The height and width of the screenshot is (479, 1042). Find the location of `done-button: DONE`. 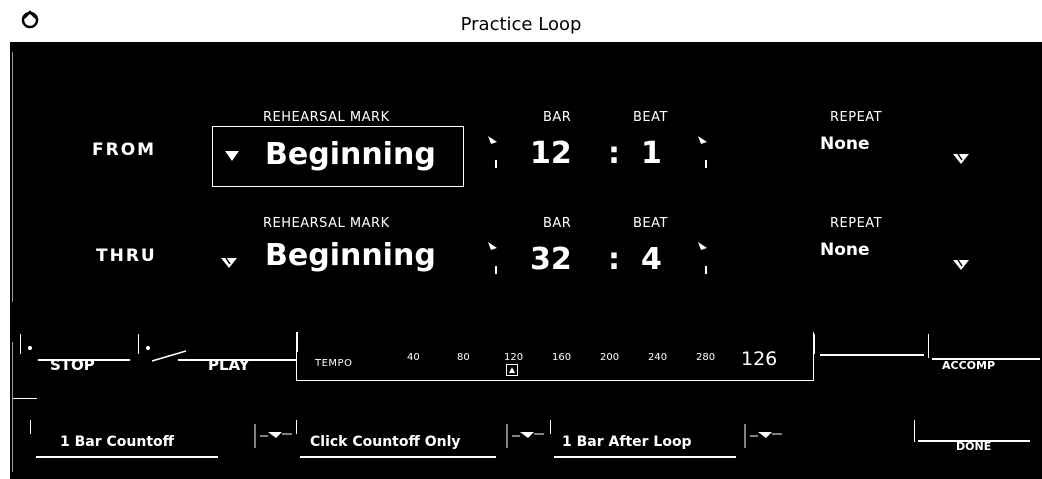

done-button: DONE is located at coordinates (972, 442).